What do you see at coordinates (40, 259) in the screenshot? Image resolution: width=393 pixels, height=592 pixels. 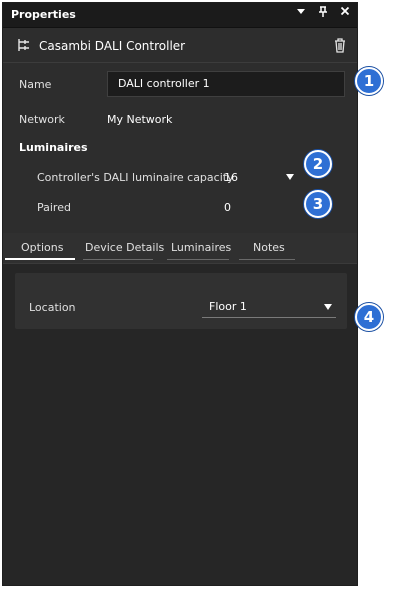 I see `tab-options-underline` at bounding box center [40, 259].